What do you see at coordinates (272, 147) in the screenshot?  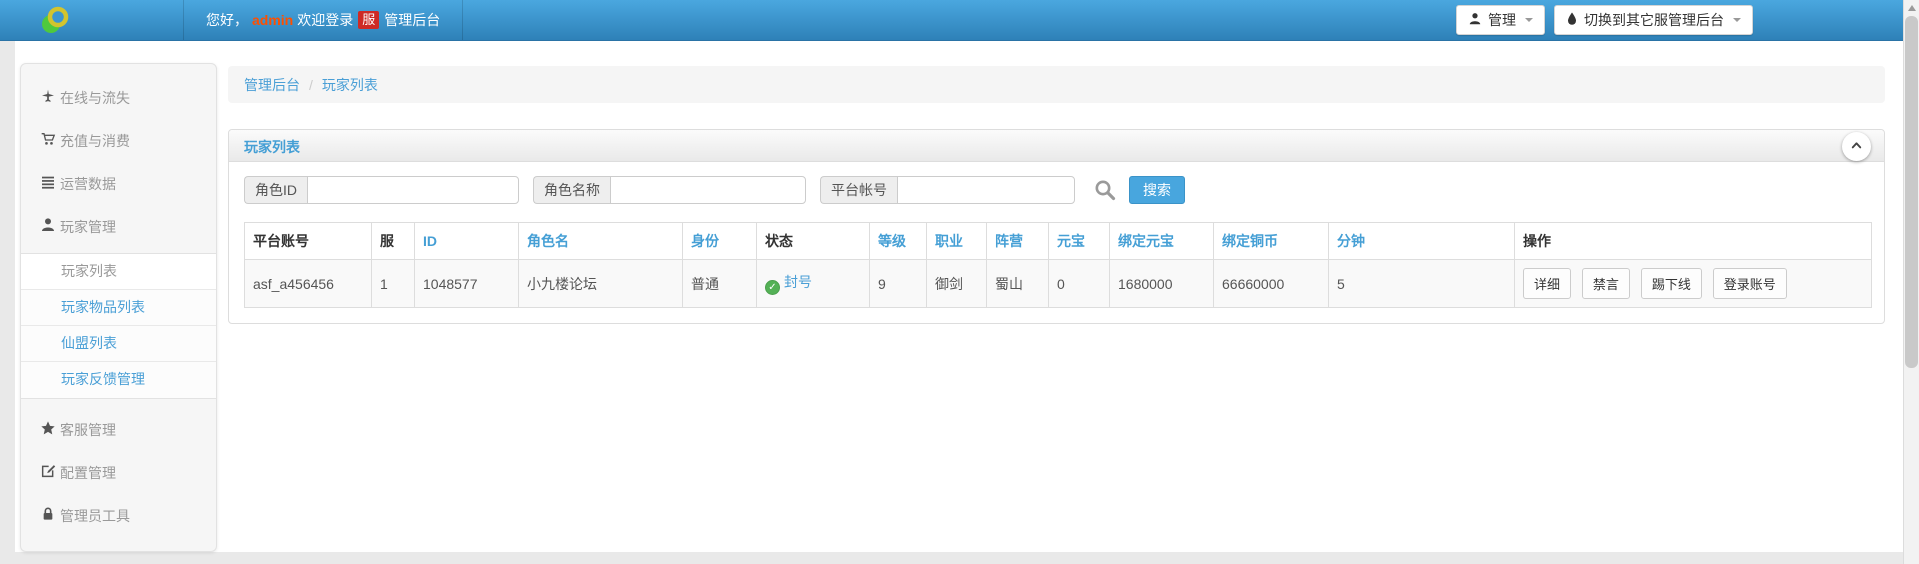 I see `panel-title: 玩家列表` at bounding box center [272, 147].